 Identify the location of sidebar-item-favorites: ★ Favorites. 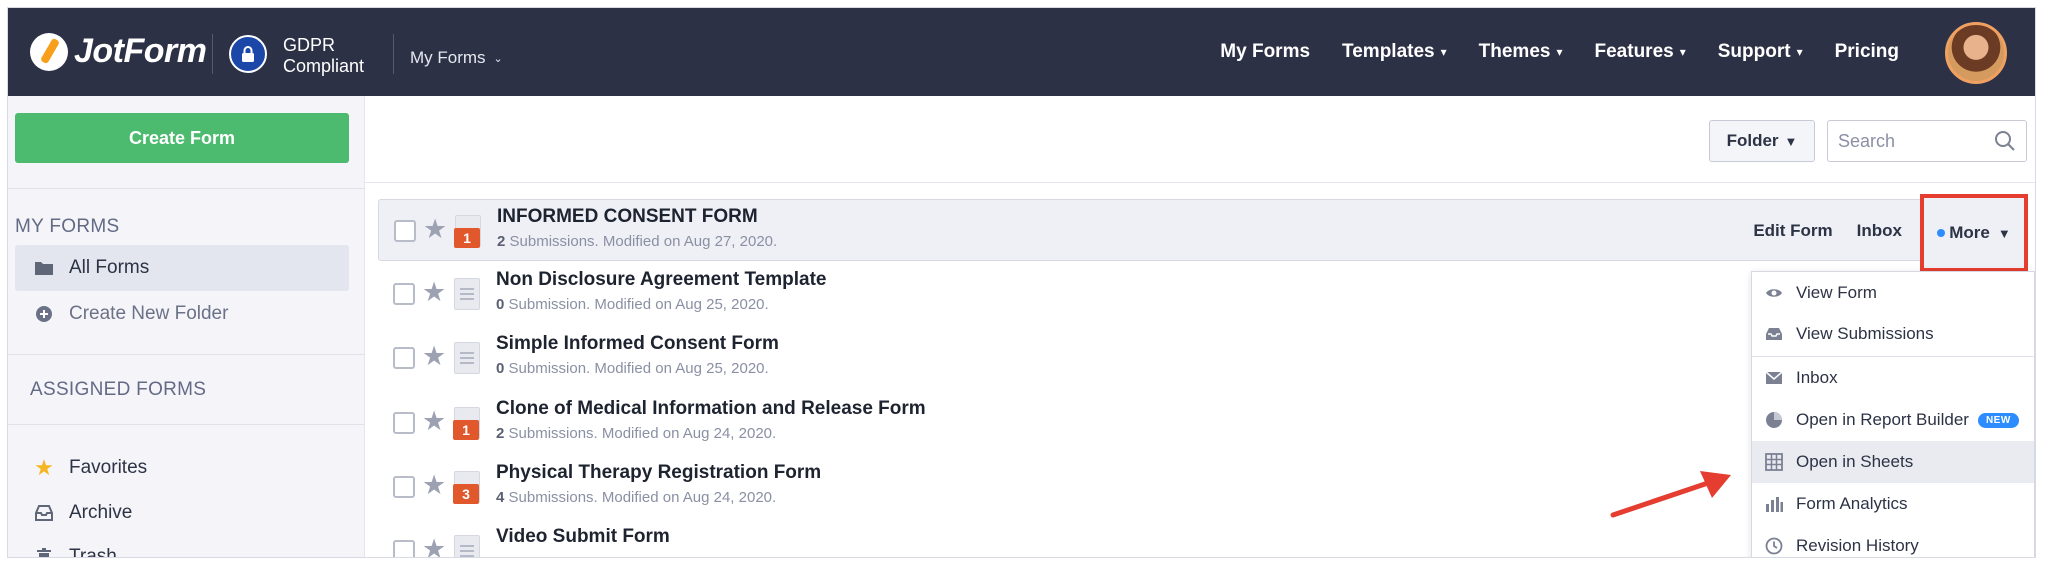
(182, 468).